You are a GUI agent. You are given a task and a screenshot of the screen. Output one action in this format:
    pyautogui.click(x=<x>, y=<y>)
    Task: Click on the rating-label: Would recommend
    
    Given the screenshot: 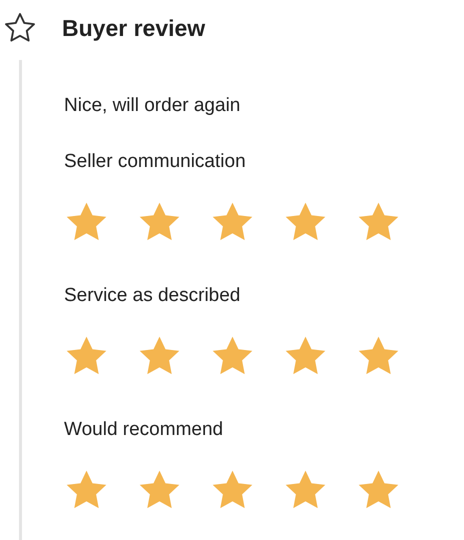 What is the action you would take?
    pyautogui.click(x=144, y=430)
    